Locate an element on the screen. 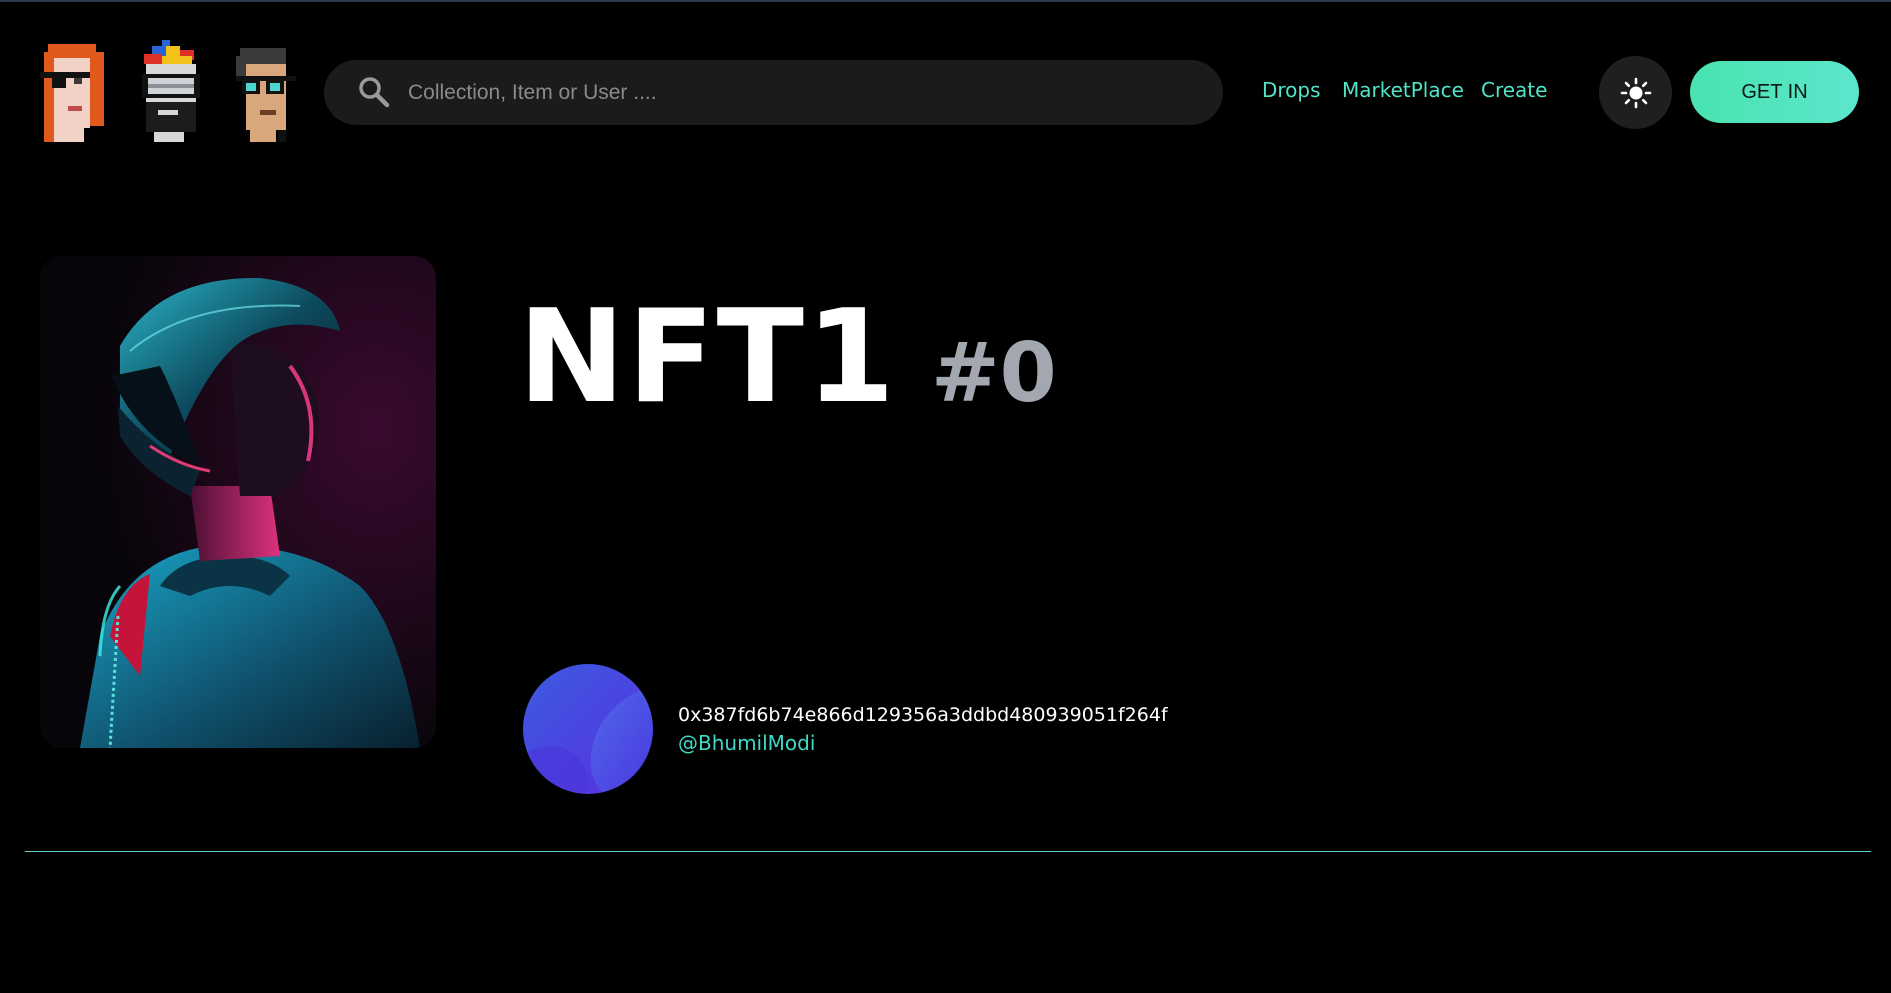  owner-avatar is located at coordinates (588, 729).